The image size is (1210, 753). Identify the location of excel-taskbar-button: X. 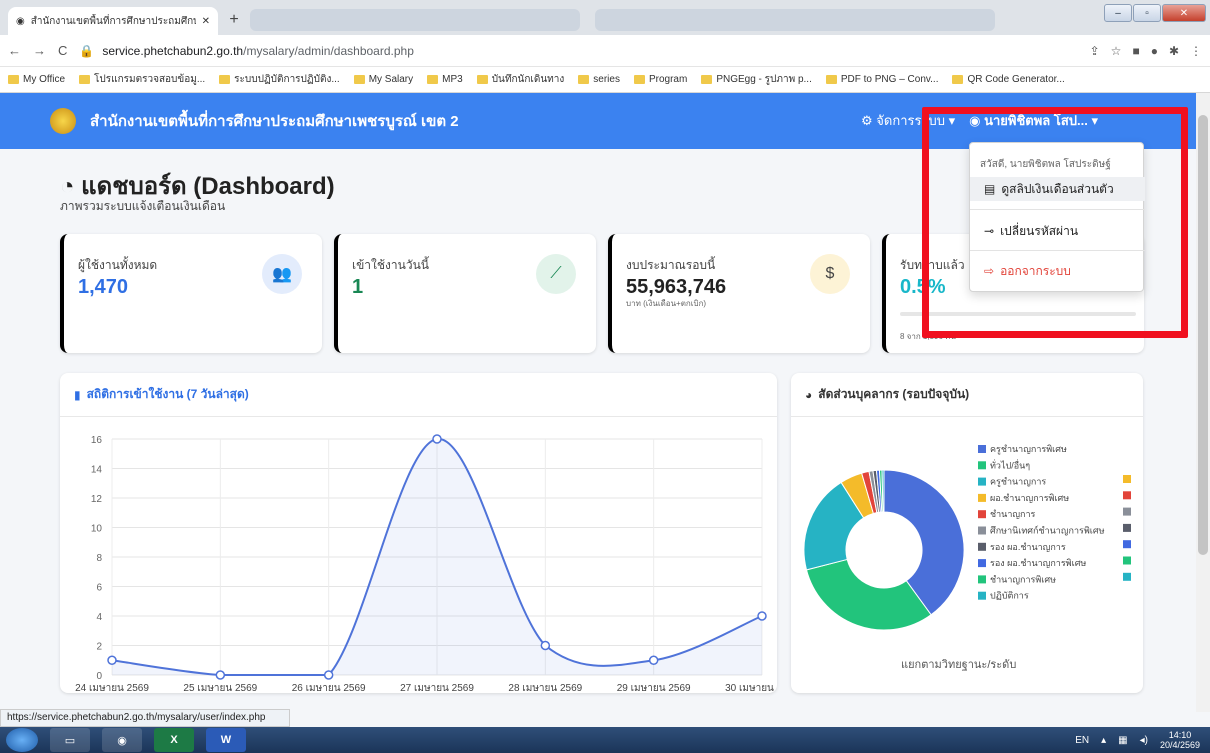
(174, 740).